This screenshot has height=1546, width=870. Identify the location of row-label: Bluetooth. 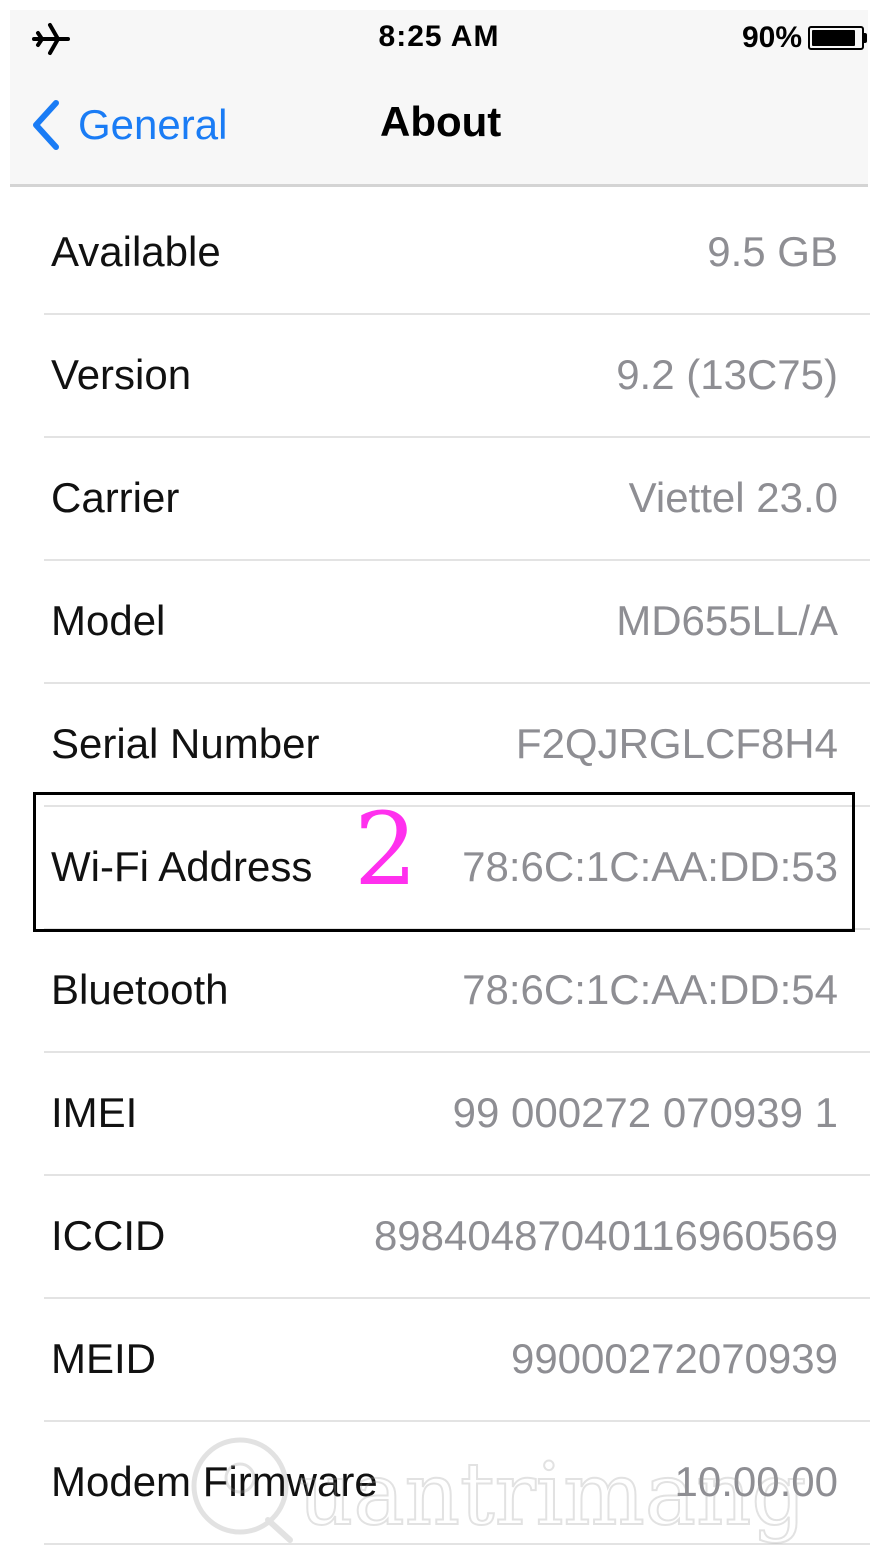
(140, 989).